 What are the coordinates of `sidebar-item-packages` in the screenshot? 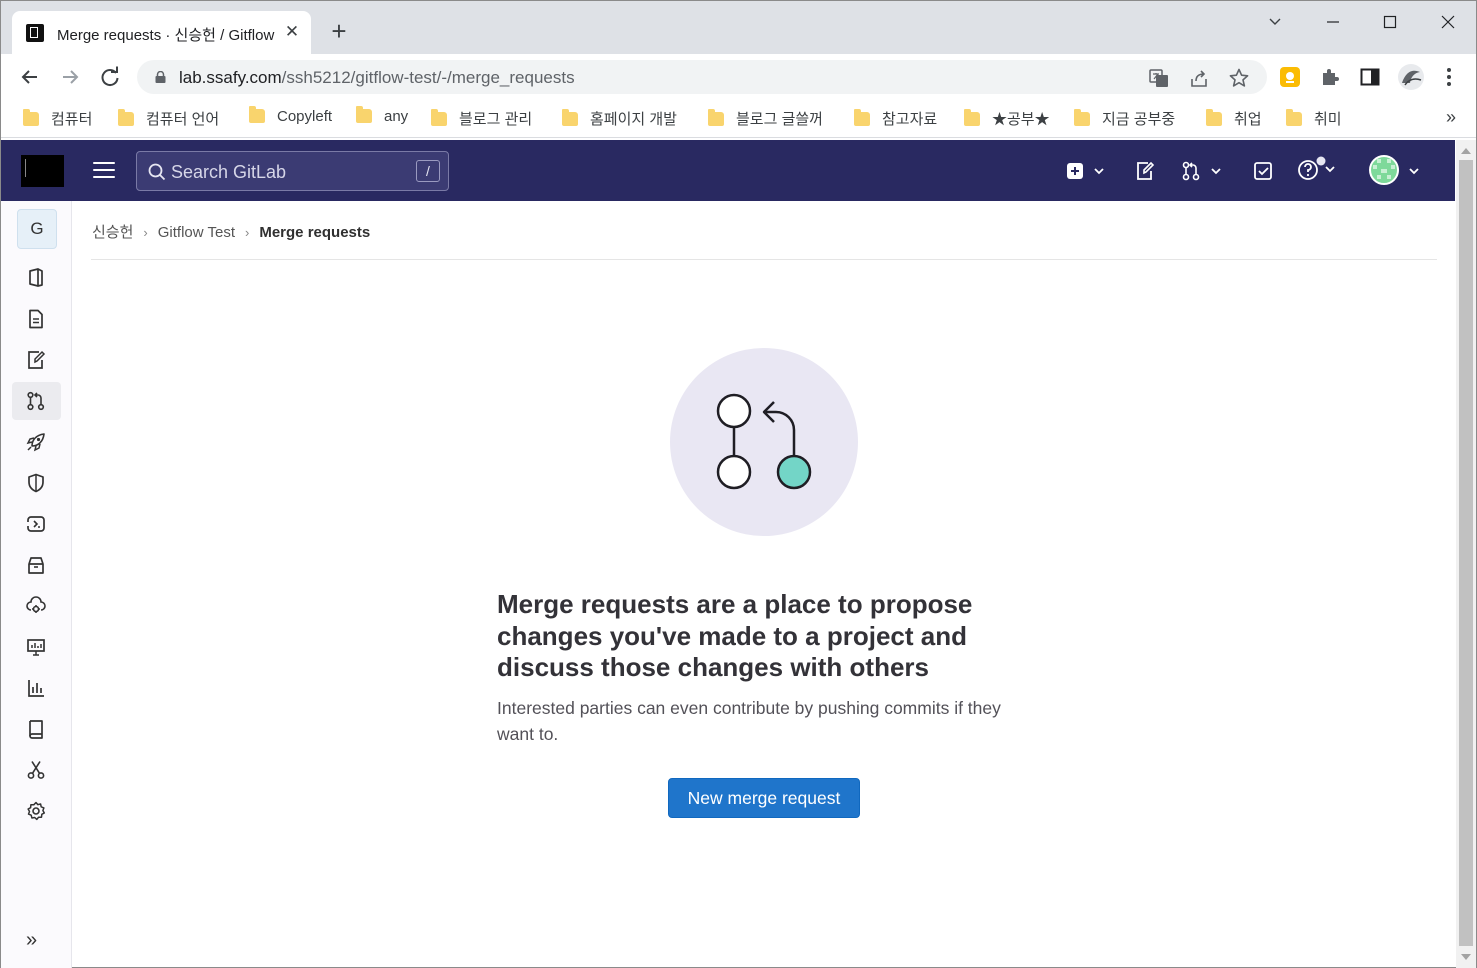 It's located at (36, 565).